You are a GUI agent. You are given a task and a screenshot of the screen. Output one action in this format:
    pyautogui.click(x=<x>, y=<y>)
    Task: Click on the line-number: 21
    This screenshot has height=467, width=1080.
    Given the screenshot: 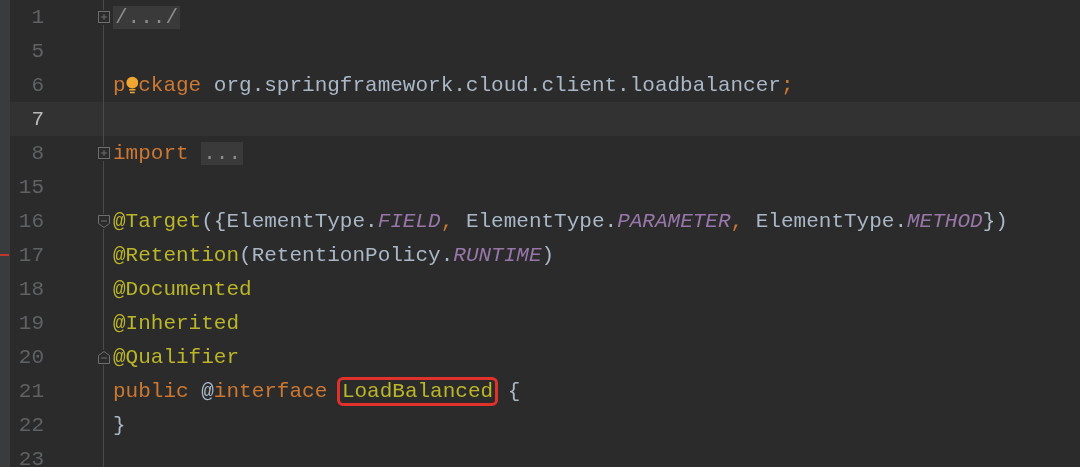 What is the action you would take?
    pyautogui.click(x=30, y=391)
    